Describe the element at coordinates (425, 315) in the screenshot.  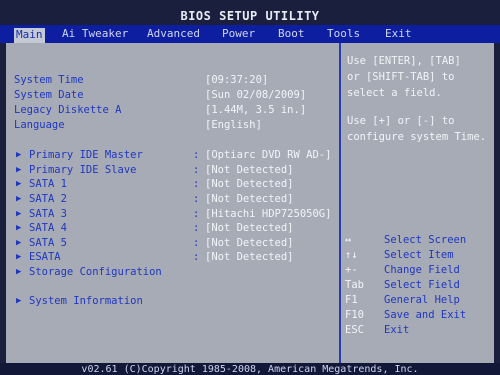
I see `key-description: Save and Exit` at that location.